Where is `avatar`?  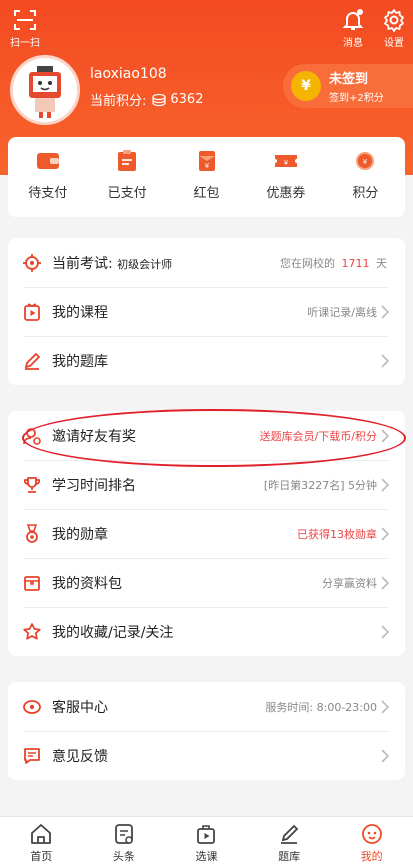
avatar is located at coordinates (45, 90).